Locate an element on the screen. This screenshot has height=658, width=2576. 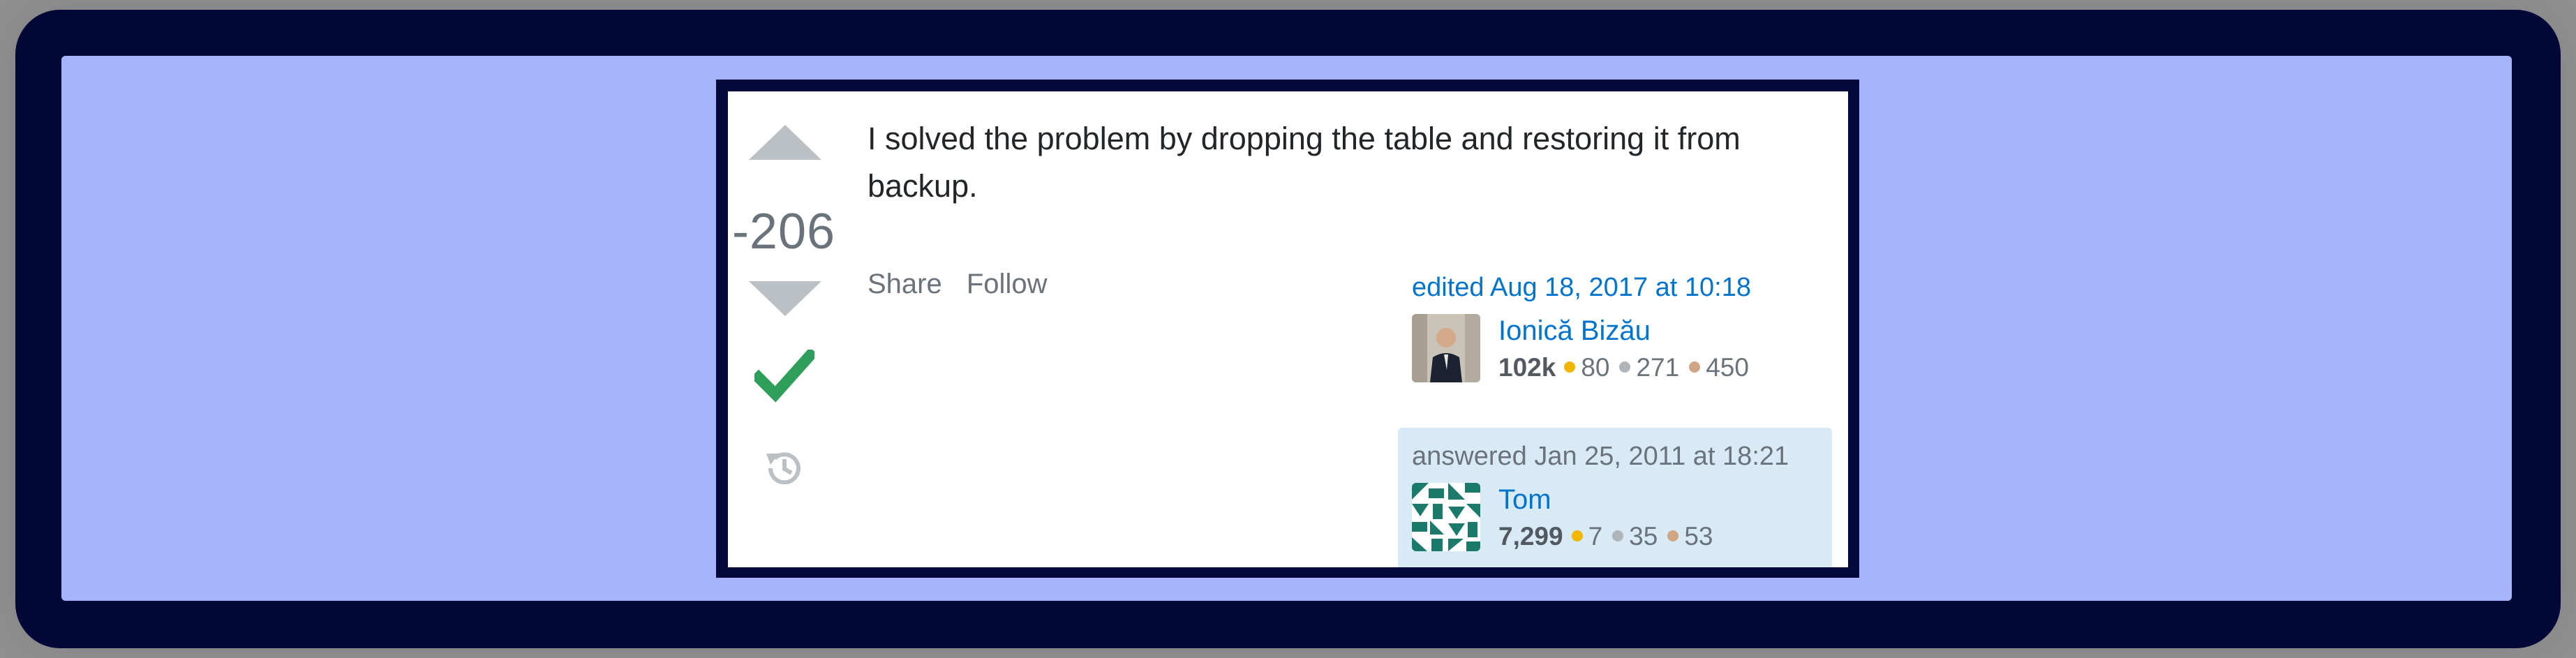
vote-column: -206 is located at coordinates (781, 329).